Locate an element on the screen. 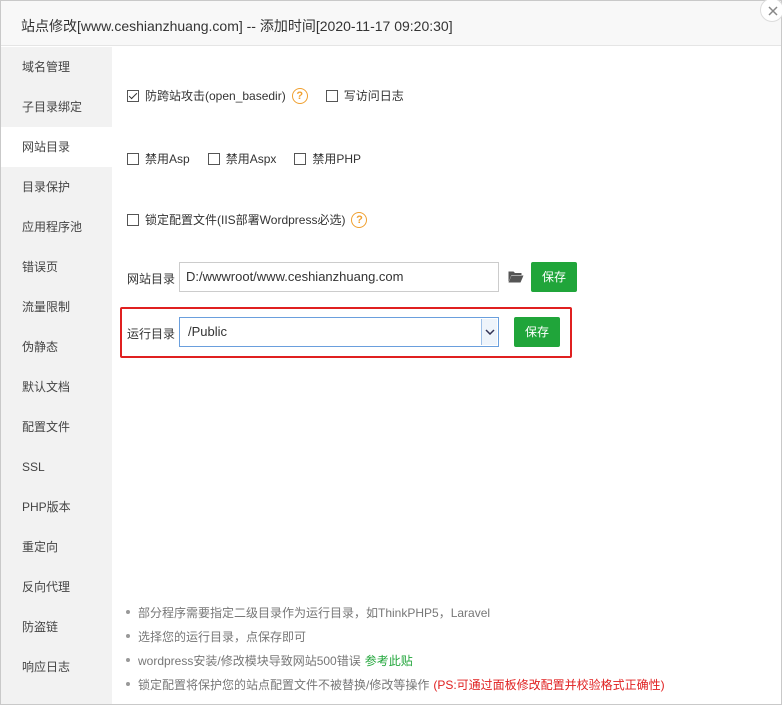 This screenshot has height=705, width=782. sidebar-item-response-log: 响应日志 is located at coordinates (56, 667).